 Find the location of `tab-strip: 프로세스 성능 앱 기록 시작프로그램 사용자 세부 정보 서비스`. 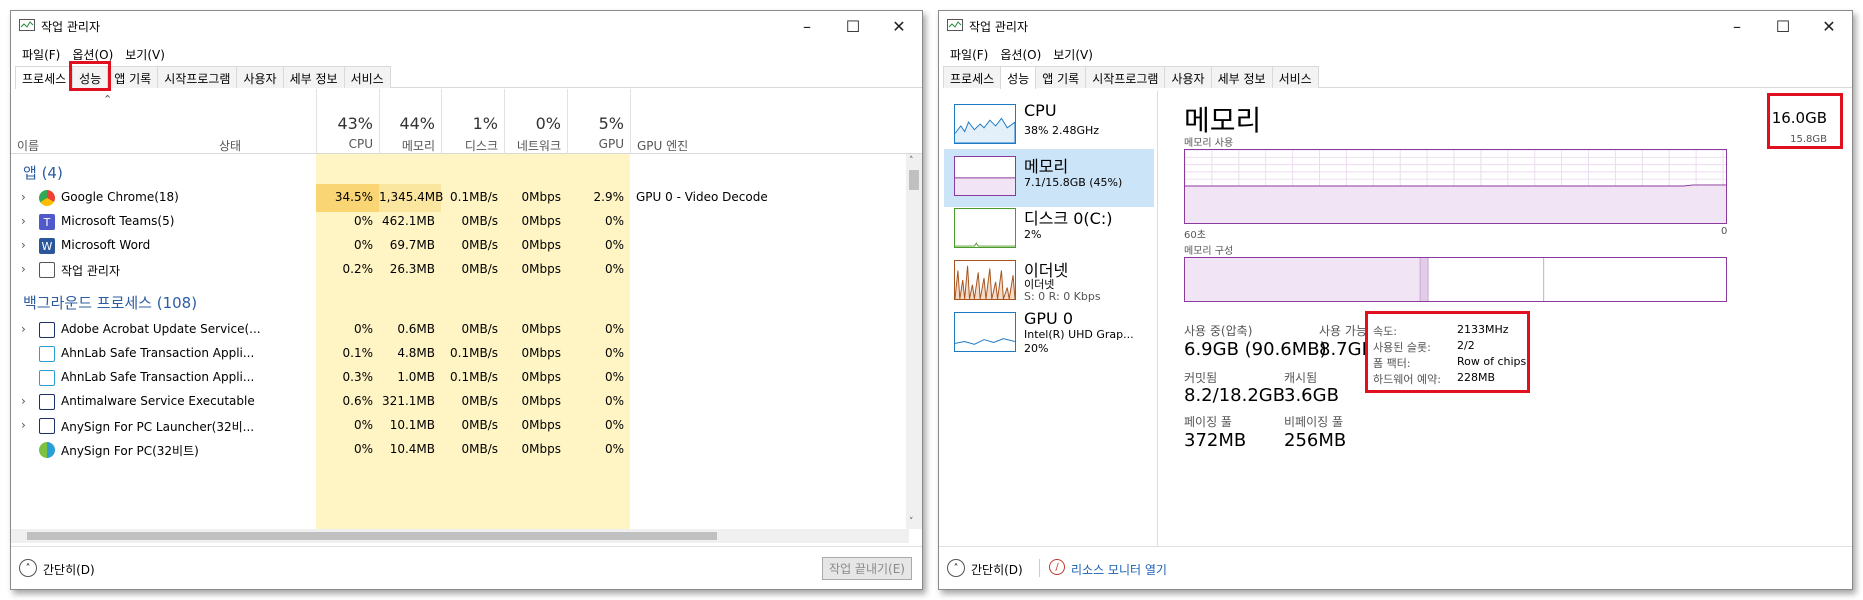

tab-strip: 프로세스 성능 앱 기록 시작프로그램 사용자 세부 정보 서비스 is located at coordinates (468, 77).